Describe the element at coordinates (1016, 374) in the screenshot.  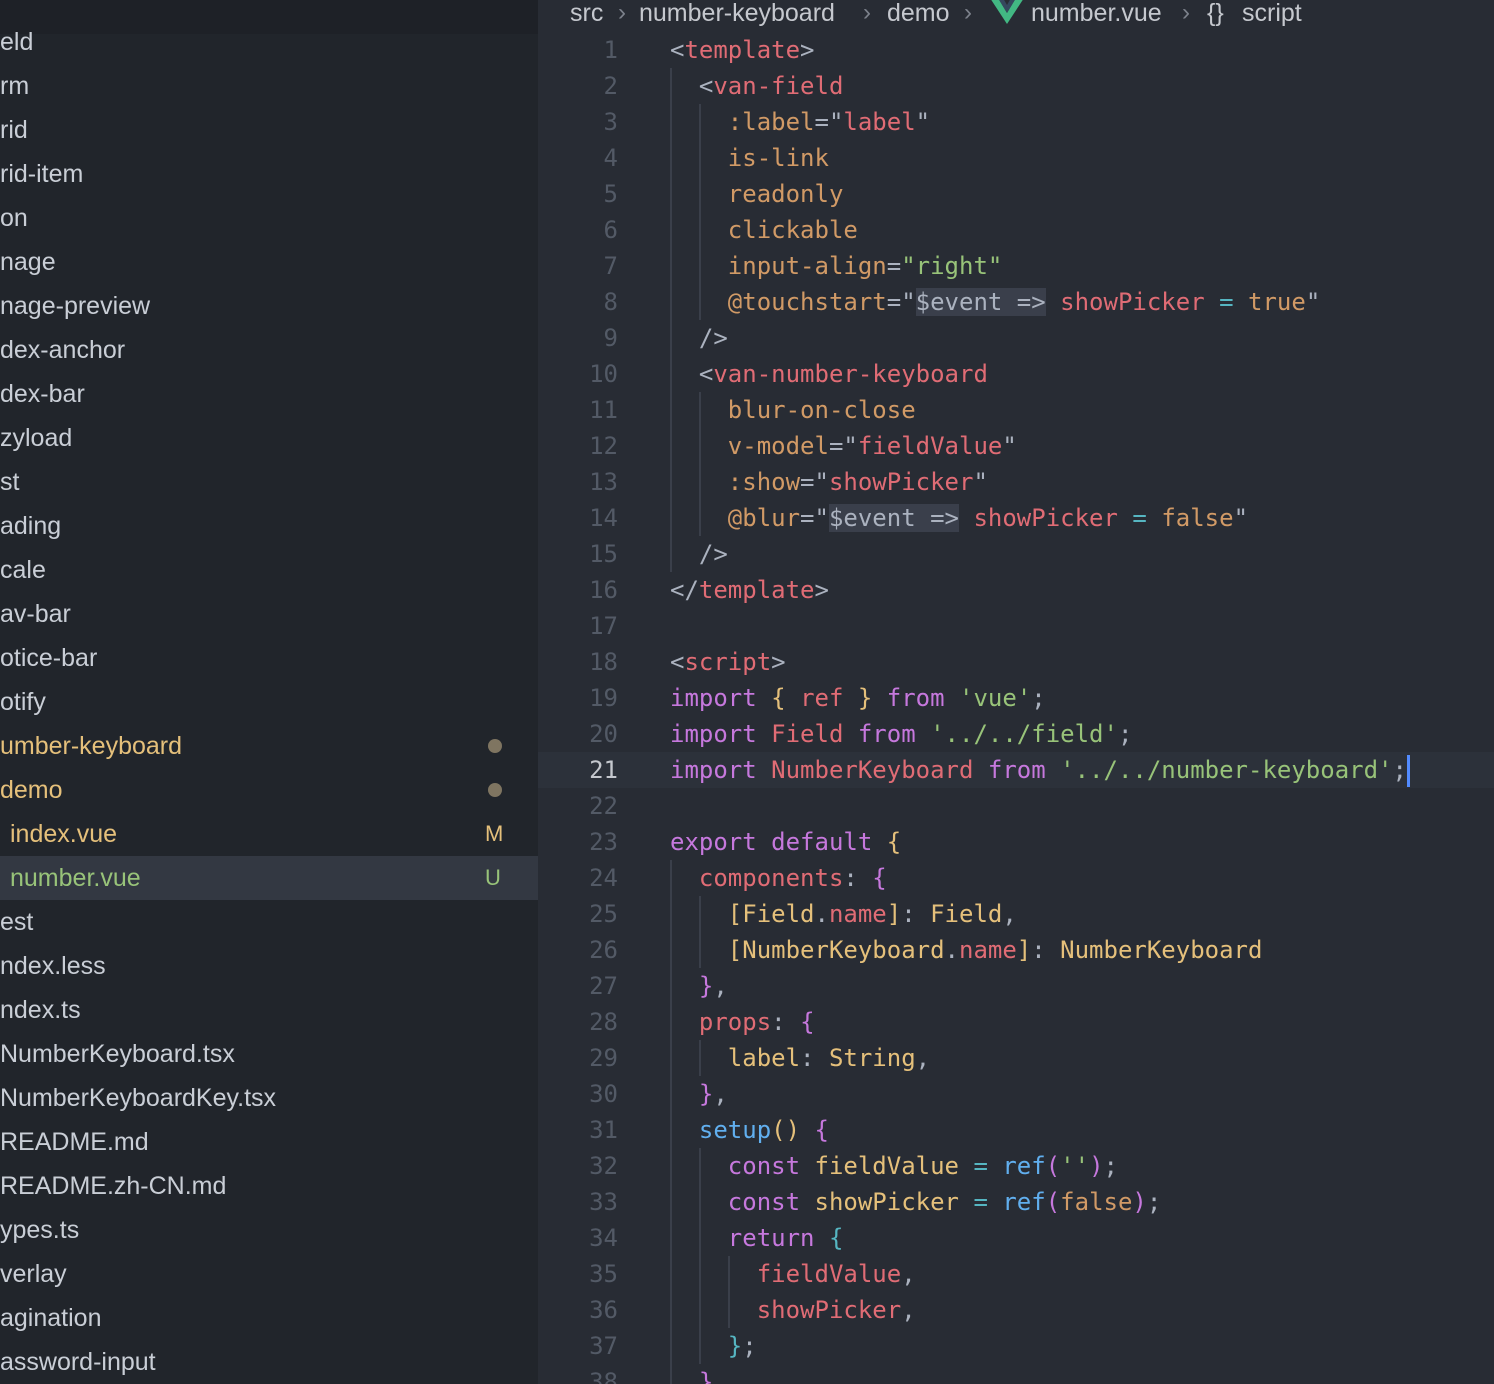
I see `code-line: 10 <van-number-keyboard` at that location.